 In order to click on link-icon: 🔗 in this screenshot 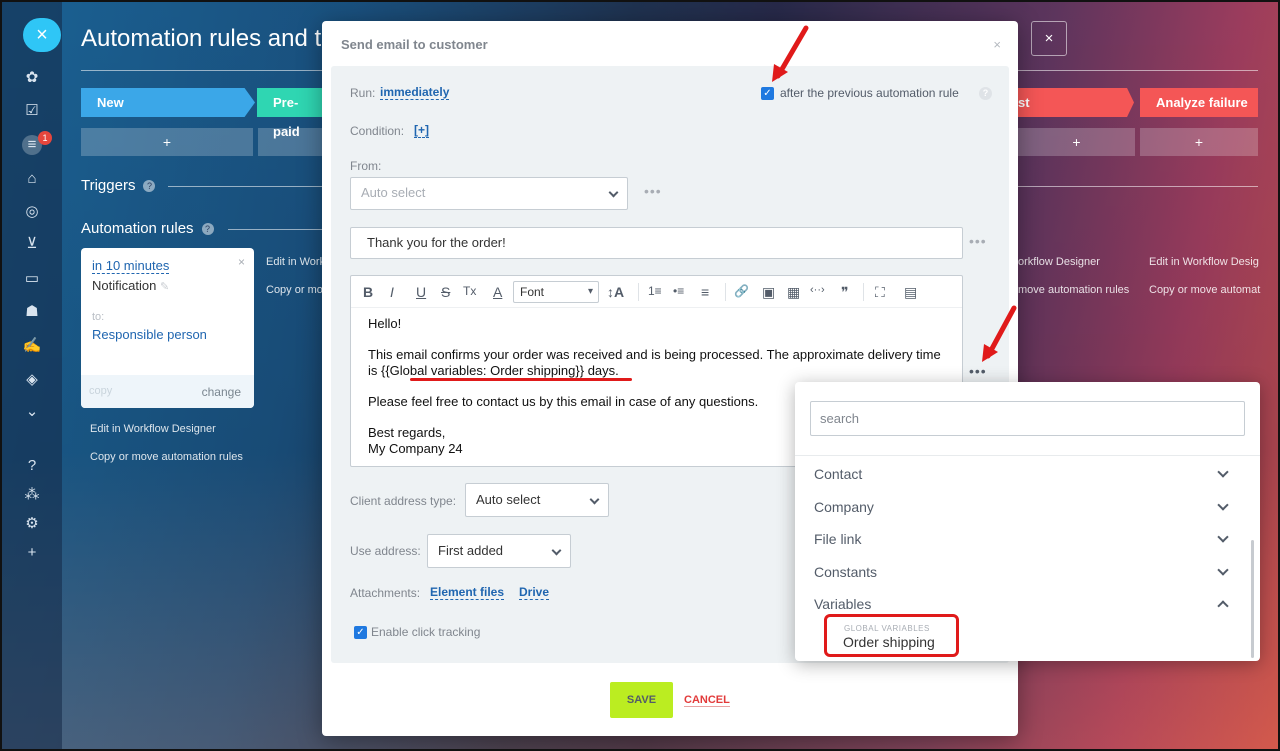, I will do `click(741, 291)`.